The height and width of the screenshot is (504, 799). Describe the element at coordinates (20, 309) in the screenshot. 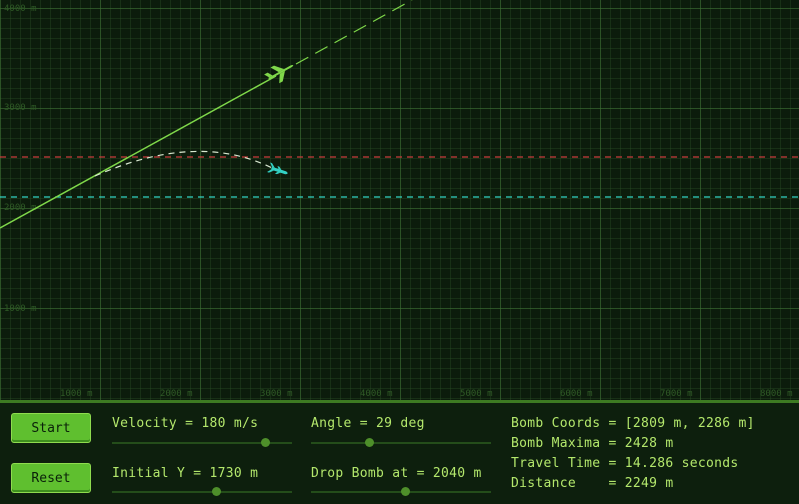

I see `y-axis-label-1000: 1000 m` at that location.